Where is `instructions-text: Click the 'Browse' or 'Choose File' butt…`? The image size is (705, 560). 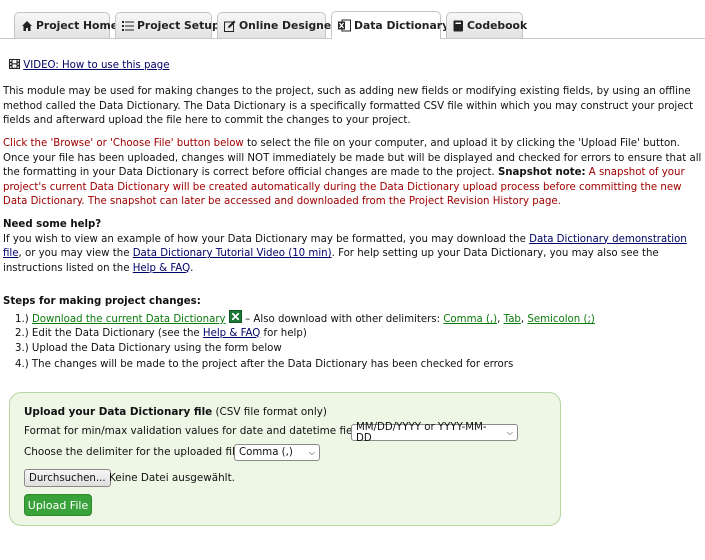
instructions-text: Click the 'Browse' or 'Choose File' butt… is located at coordinates (353, 173).